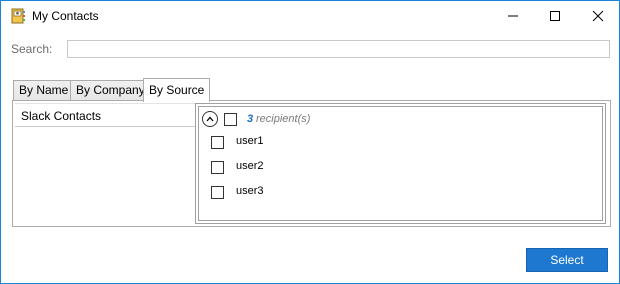  I want to click on close-button, so click(597, 16).